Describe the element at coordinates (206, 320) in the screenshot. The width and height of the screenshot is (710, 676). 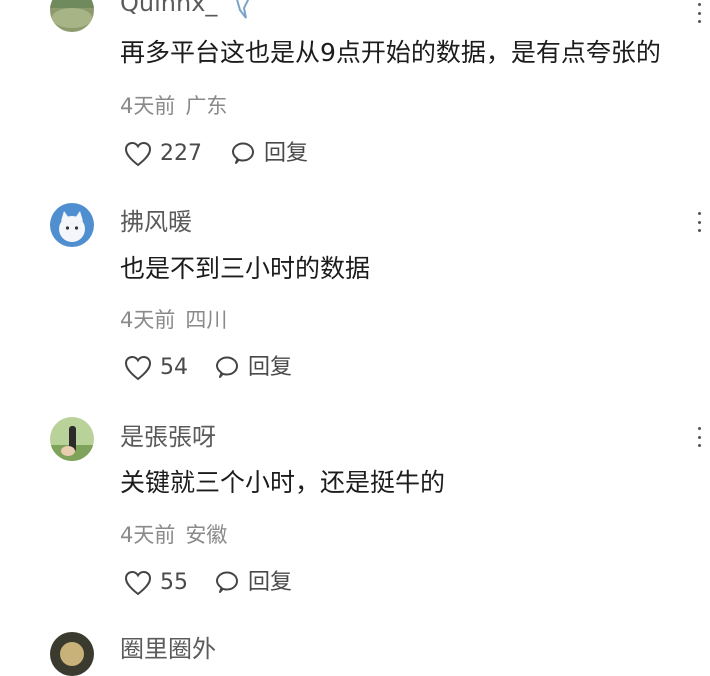
I see `comment-location: 四川` at that location.